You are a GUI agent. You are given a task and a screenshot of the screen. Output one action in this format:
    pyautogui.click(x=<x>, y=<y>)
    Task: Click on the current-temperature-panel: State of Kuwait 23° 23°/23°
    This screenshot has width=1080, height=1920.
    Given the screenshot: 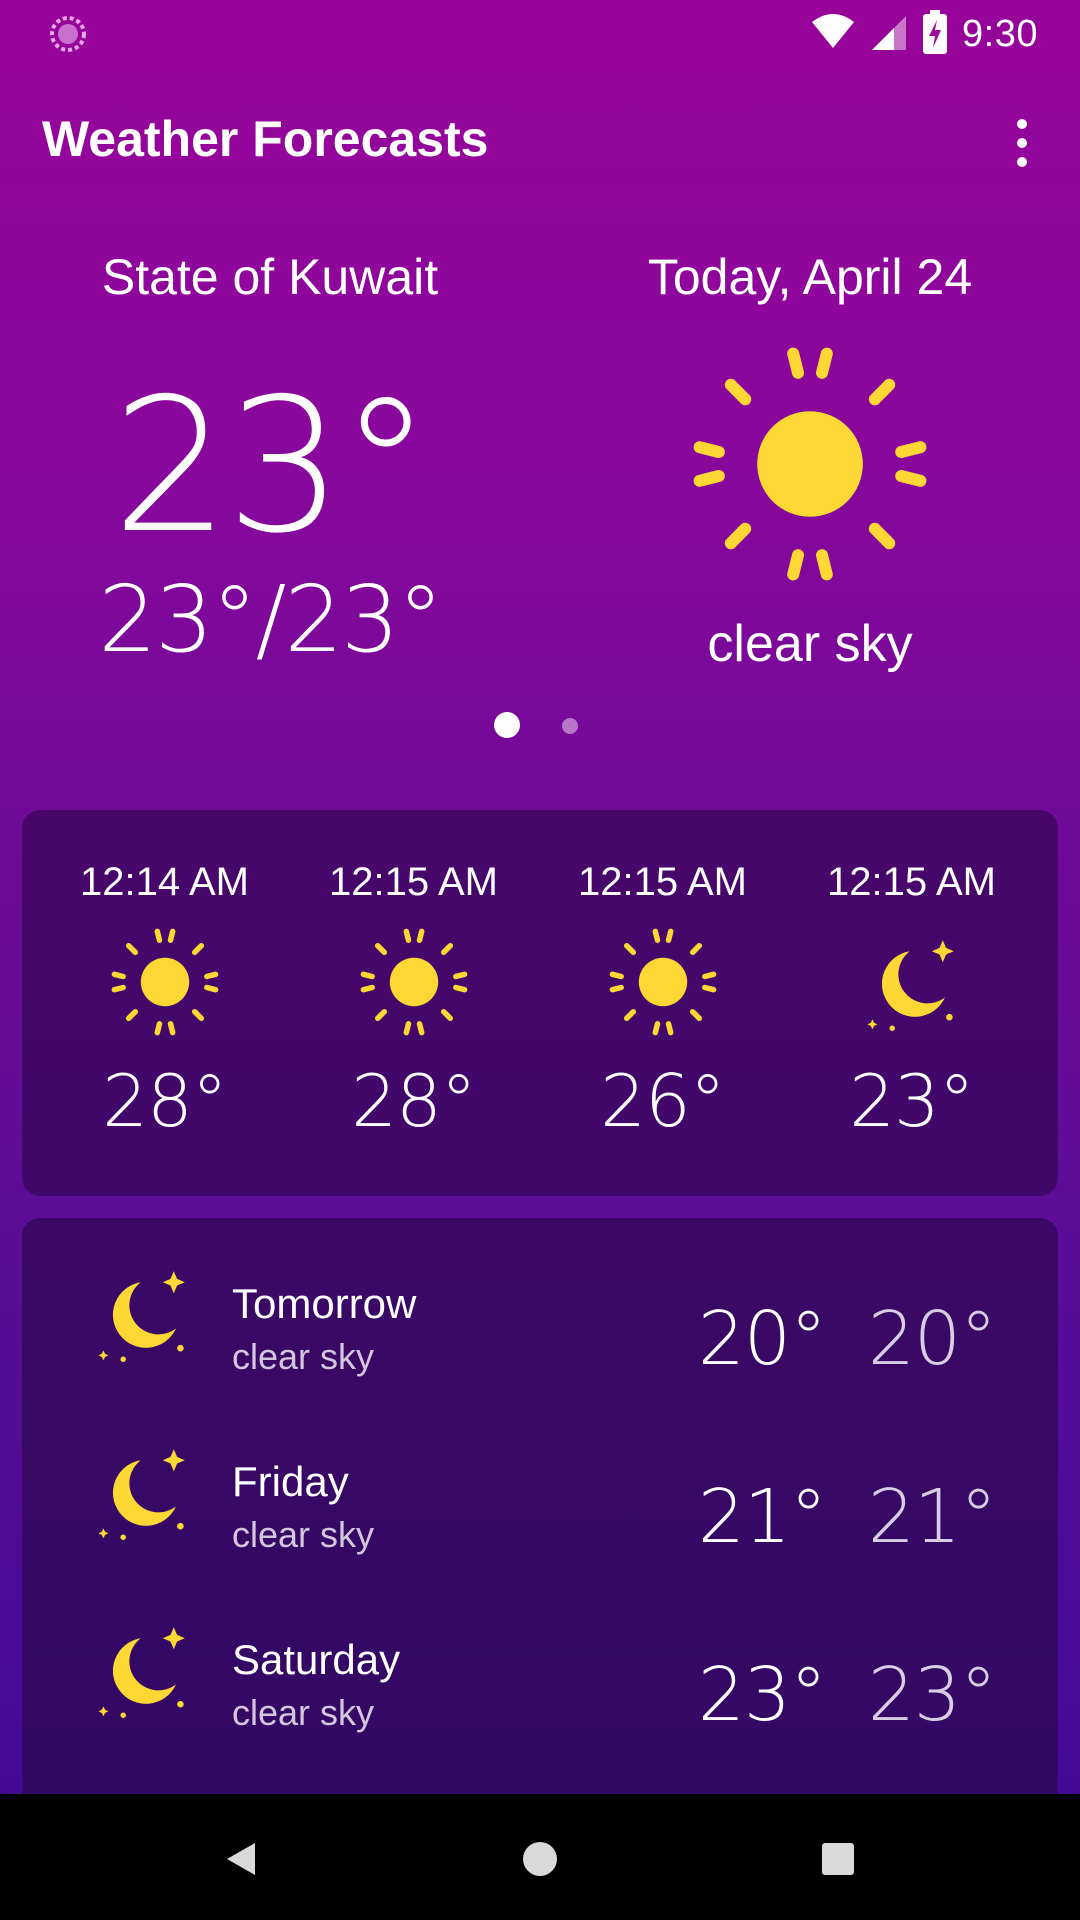 What is the action you would take?
    pyautogui.click(x=270, y=446)
    